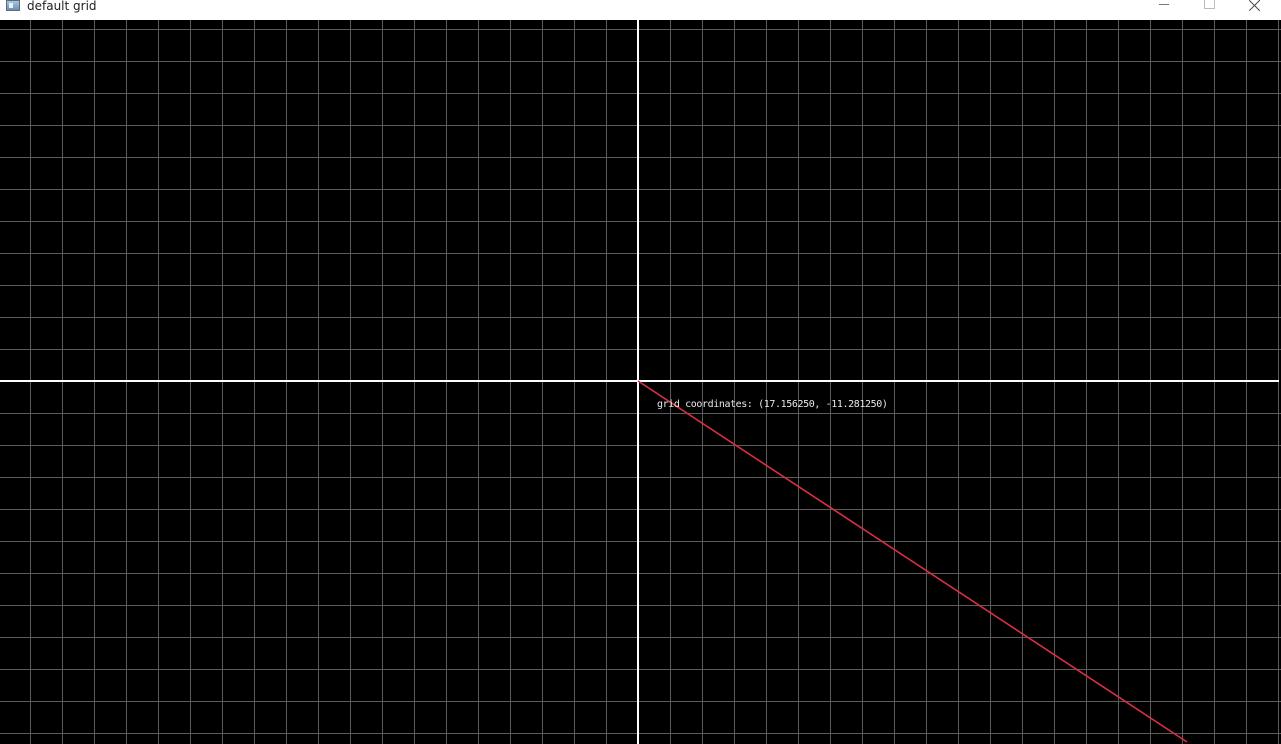 This screenshot has width=1281, height=744. What do you see at coordinates (62, 6) in the screenshot?
I see `window-title: default grid` at bounding box center [62, 6].